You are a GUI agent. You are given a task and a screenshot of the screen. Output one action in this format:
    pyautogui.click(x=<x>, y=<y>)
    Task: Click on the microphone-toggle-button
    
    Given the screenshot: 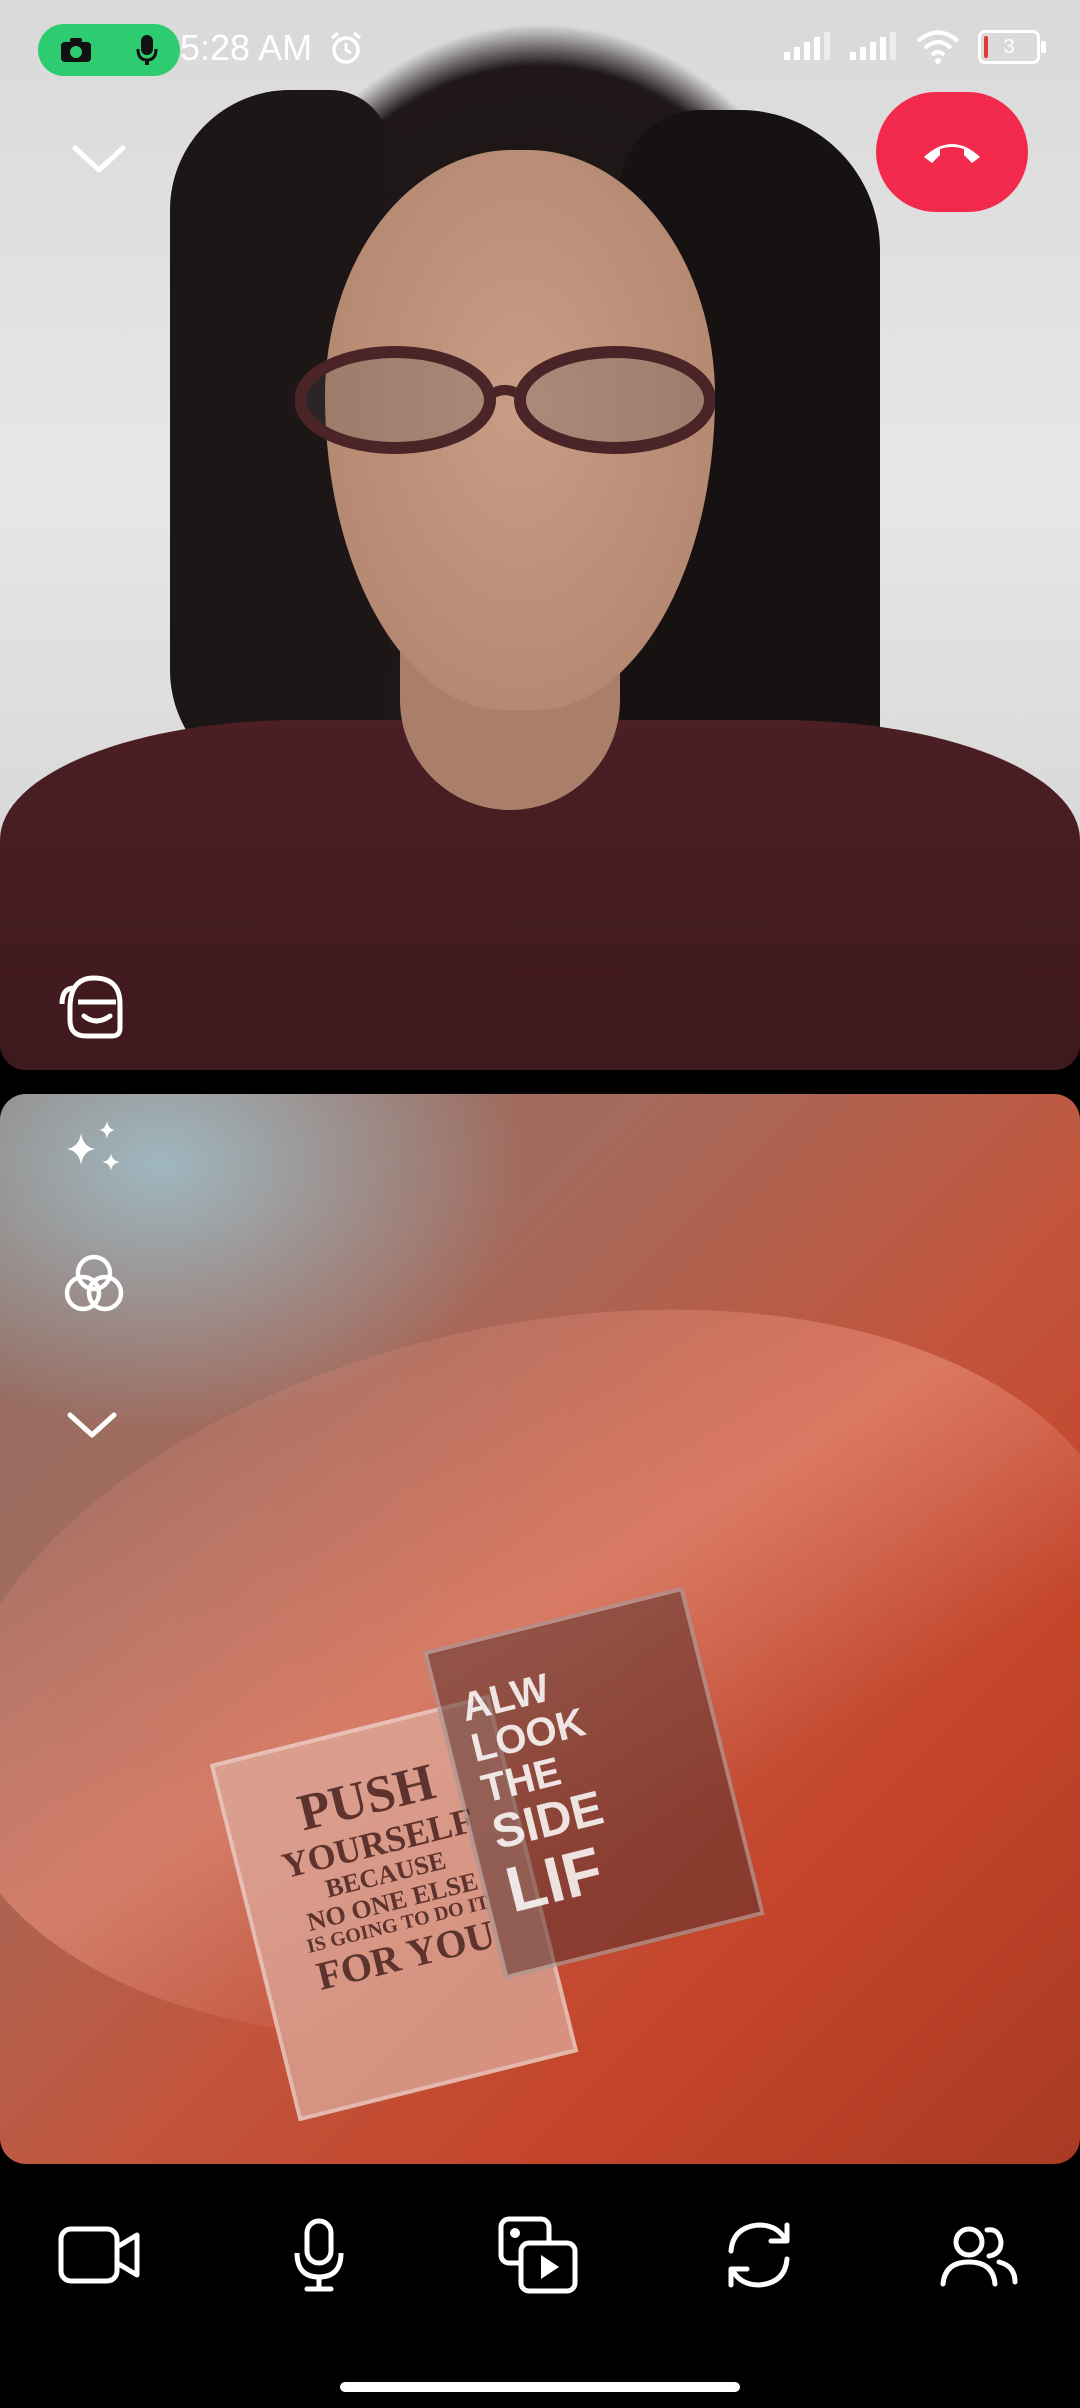 What is the action you would take?
    pyautogui.click(x=319, y=2255)
    